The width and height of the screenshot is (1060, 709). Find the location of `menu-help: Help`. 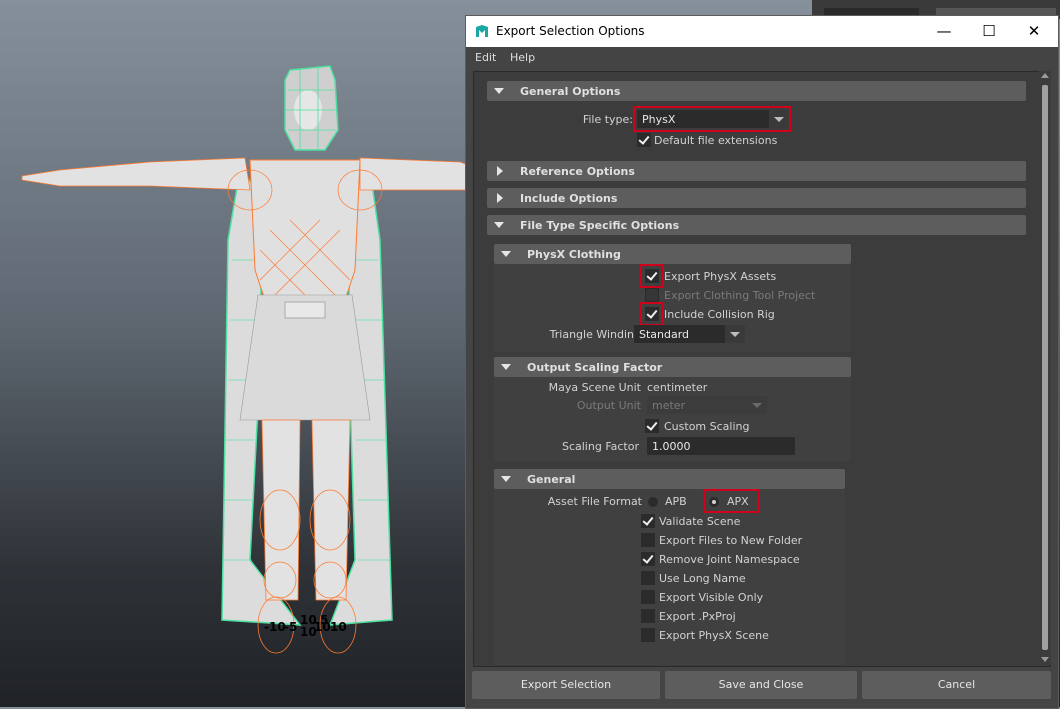

menu-help: Help is located at coordinates (522, 57).